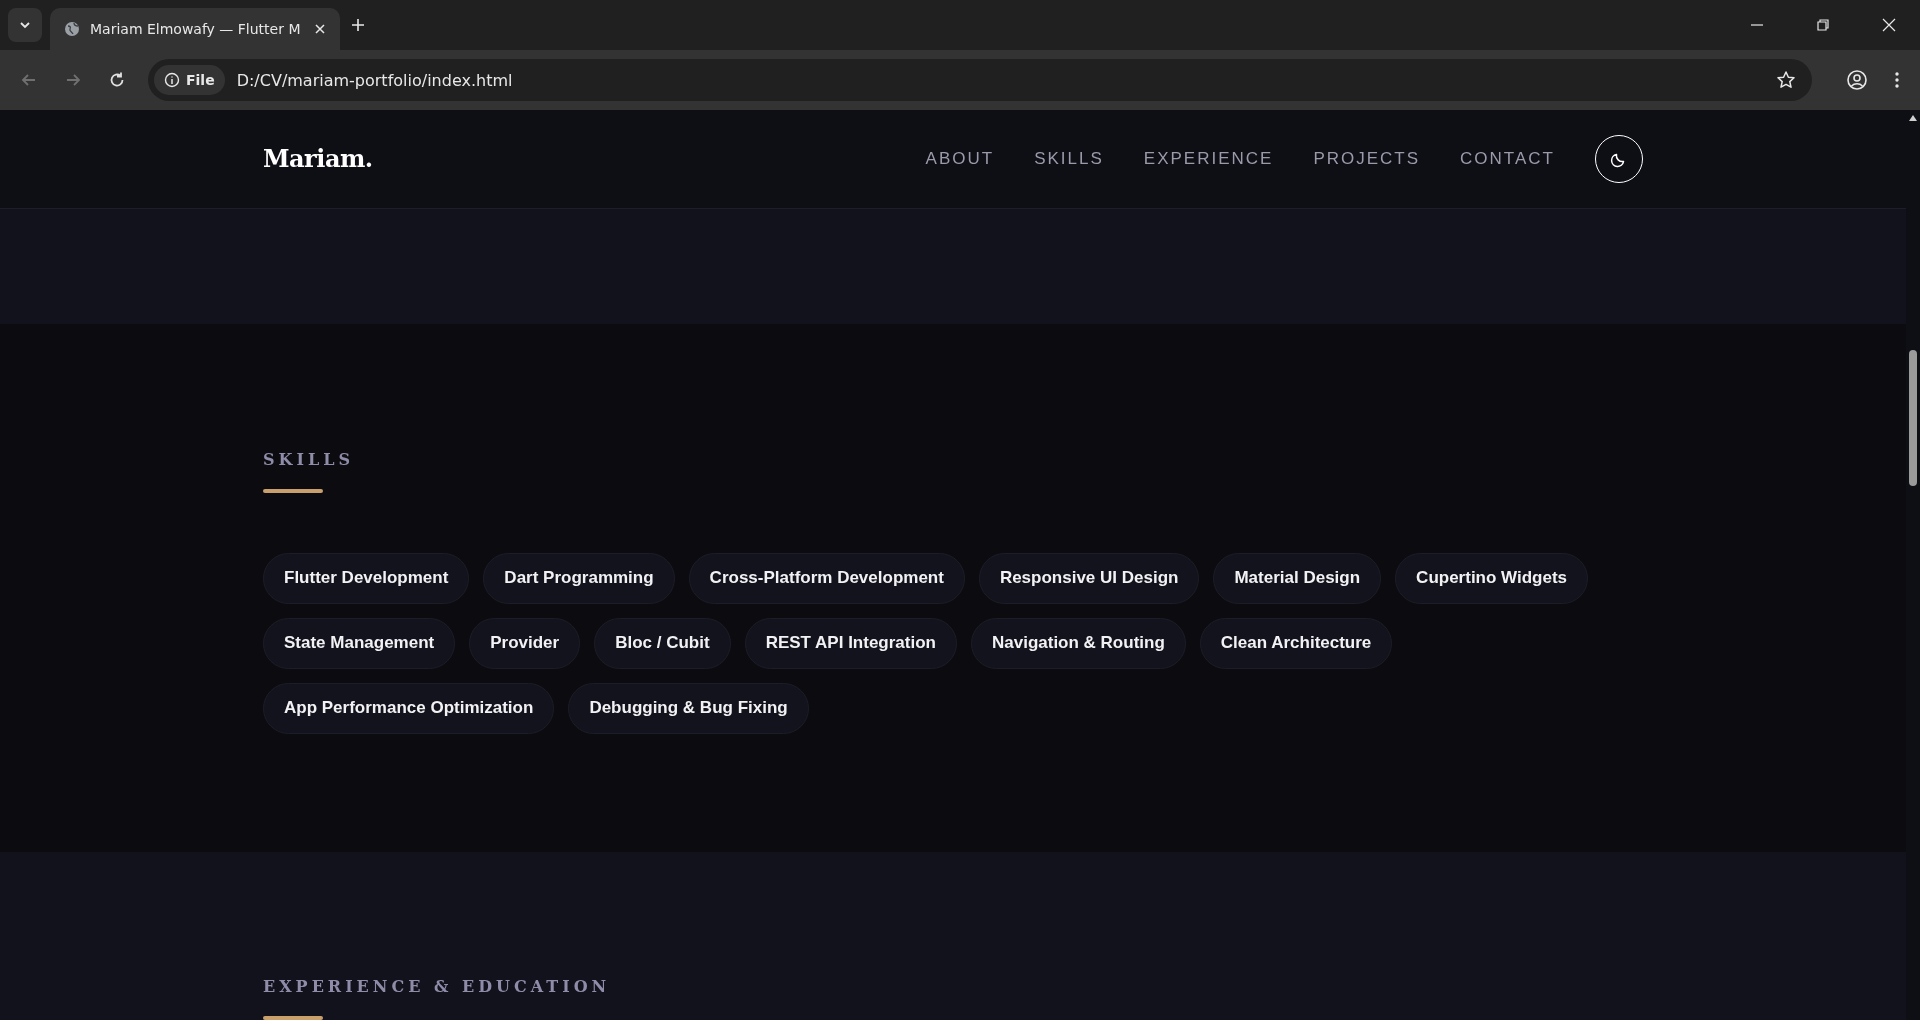 This screenshot has height=1020, width=1920. What do you see at coordinates (1492, 578) in the screenshot?
I see `skill-tag: Cupertino Widgets` at bounding box center [1492, 578].